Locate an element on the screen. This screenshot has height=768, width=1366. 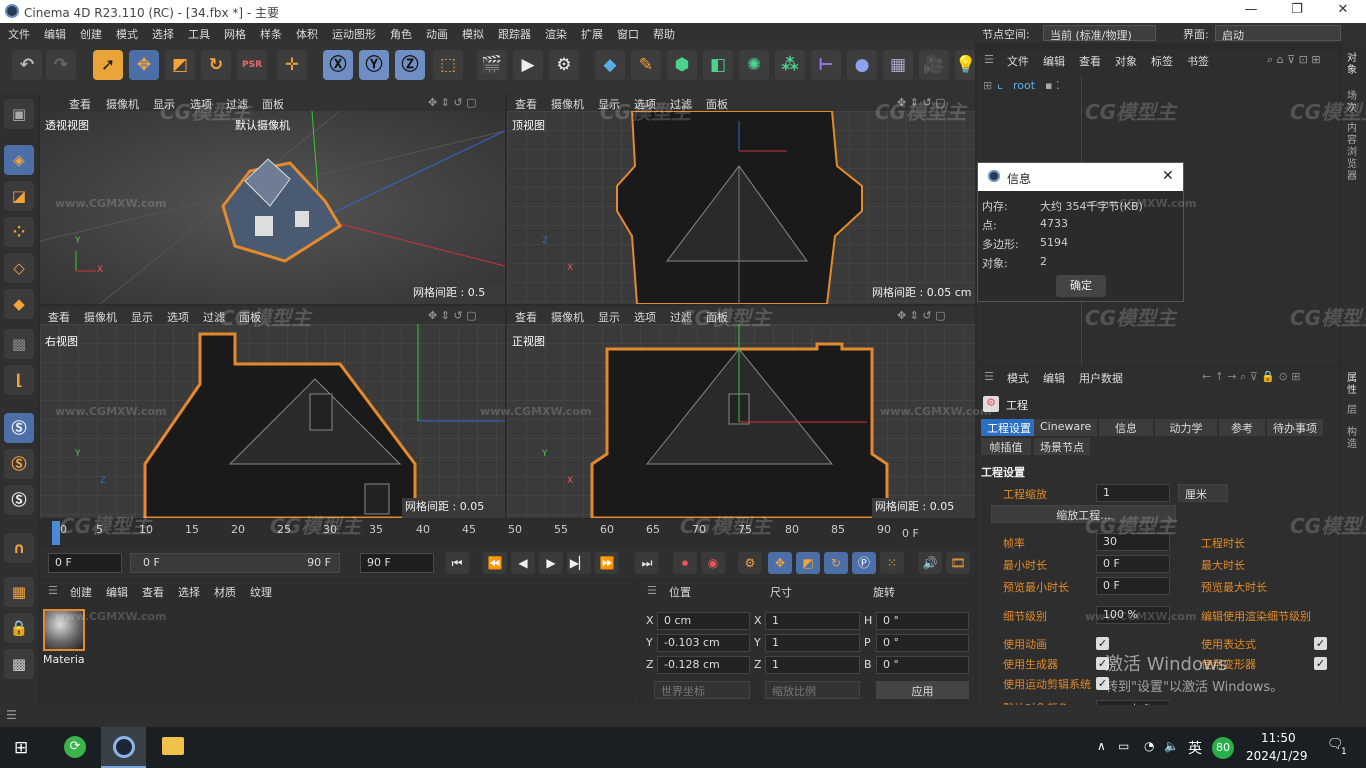
scale-mode-dropdown: 缩放比例 is located at coordinates (812, 690).